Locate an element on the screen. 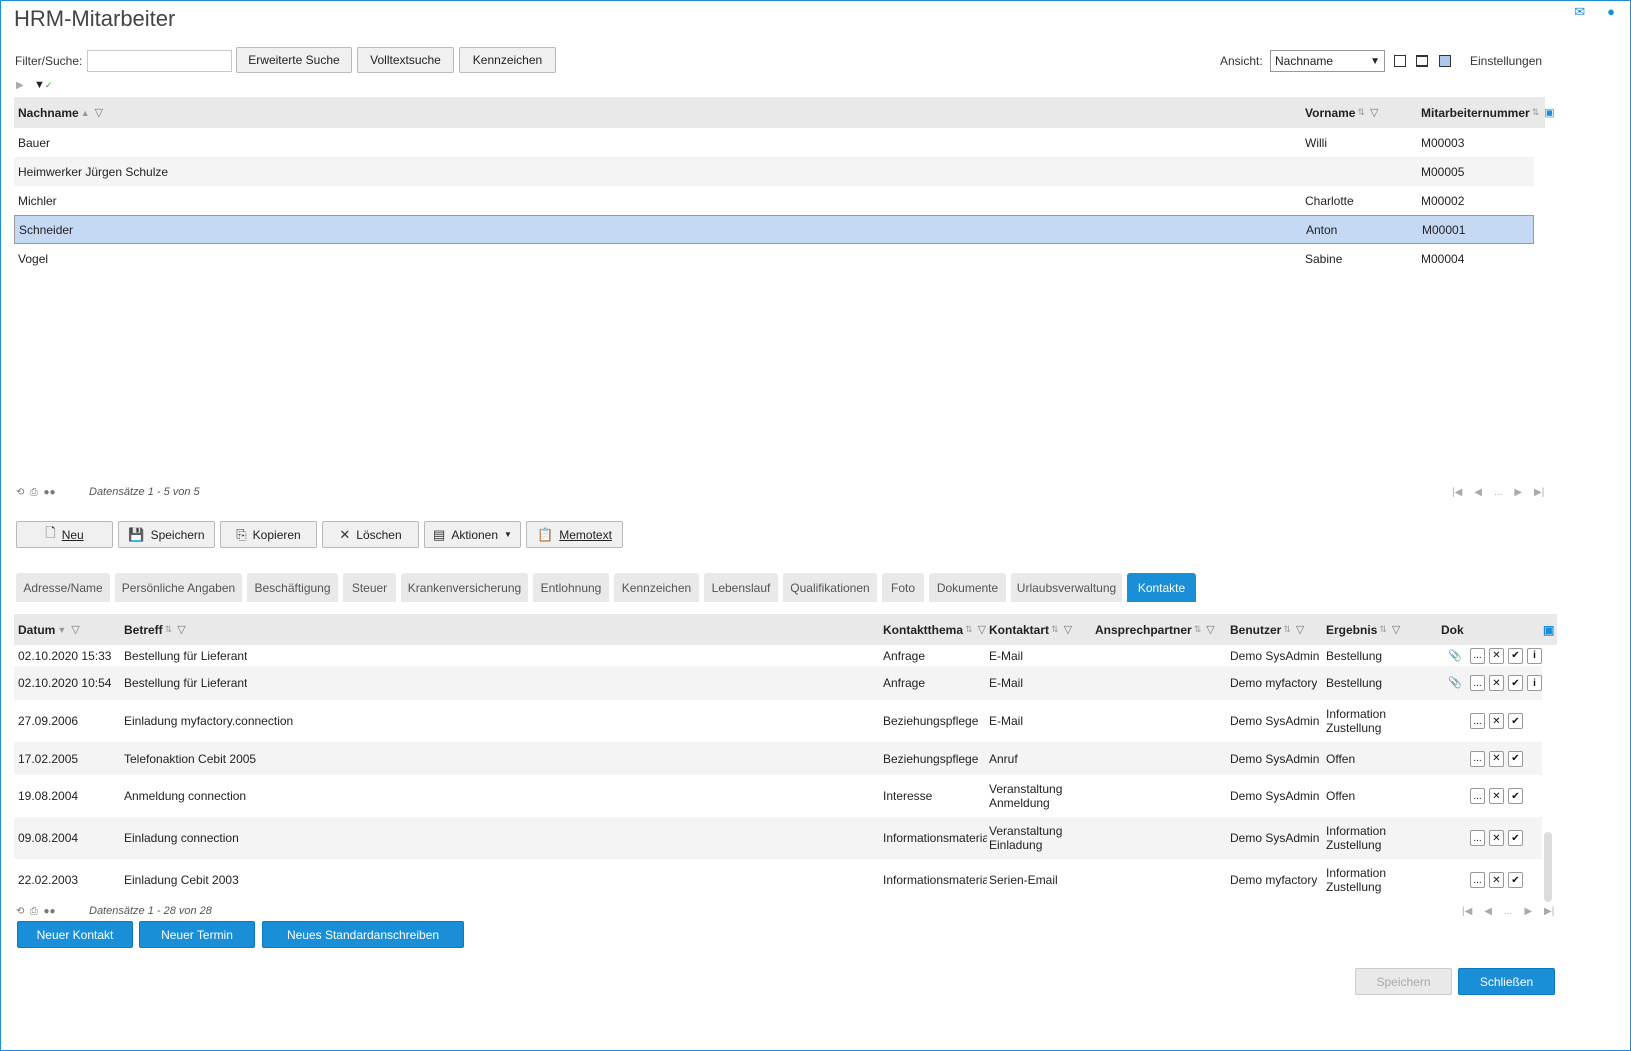 This screenshot has height=1051, width=1631. cell-datum: 02.10.2020 10:54 is located at coordinates (65, 683).